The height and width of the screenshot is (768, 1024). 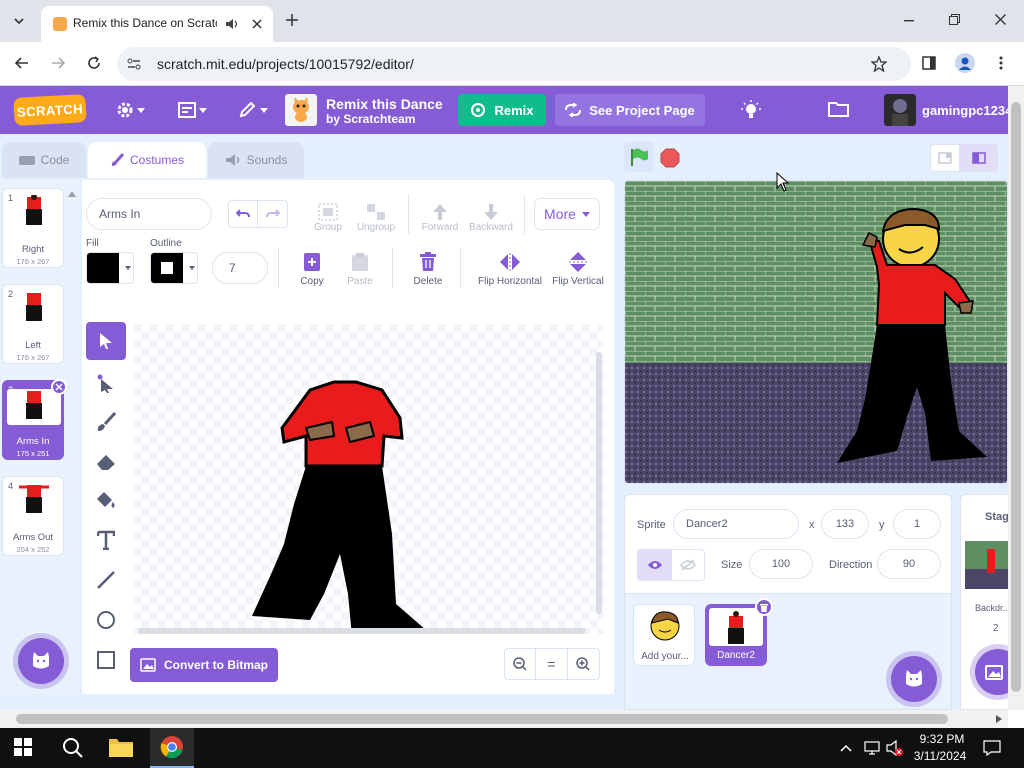 I want to click on delete-sprite-button, so click(x=764, y=607).